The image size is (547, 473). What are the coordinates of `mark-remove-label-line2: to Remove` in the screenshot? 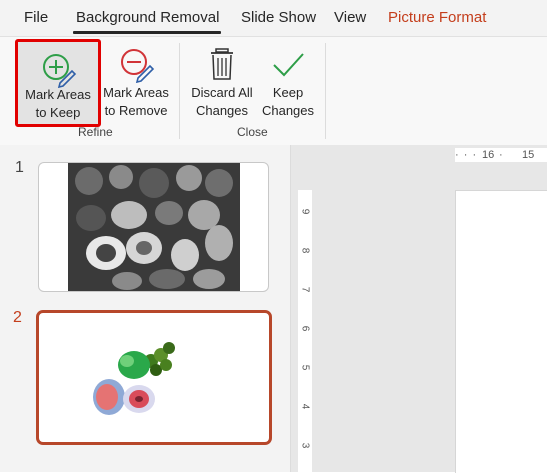 It's located at (136, 110).